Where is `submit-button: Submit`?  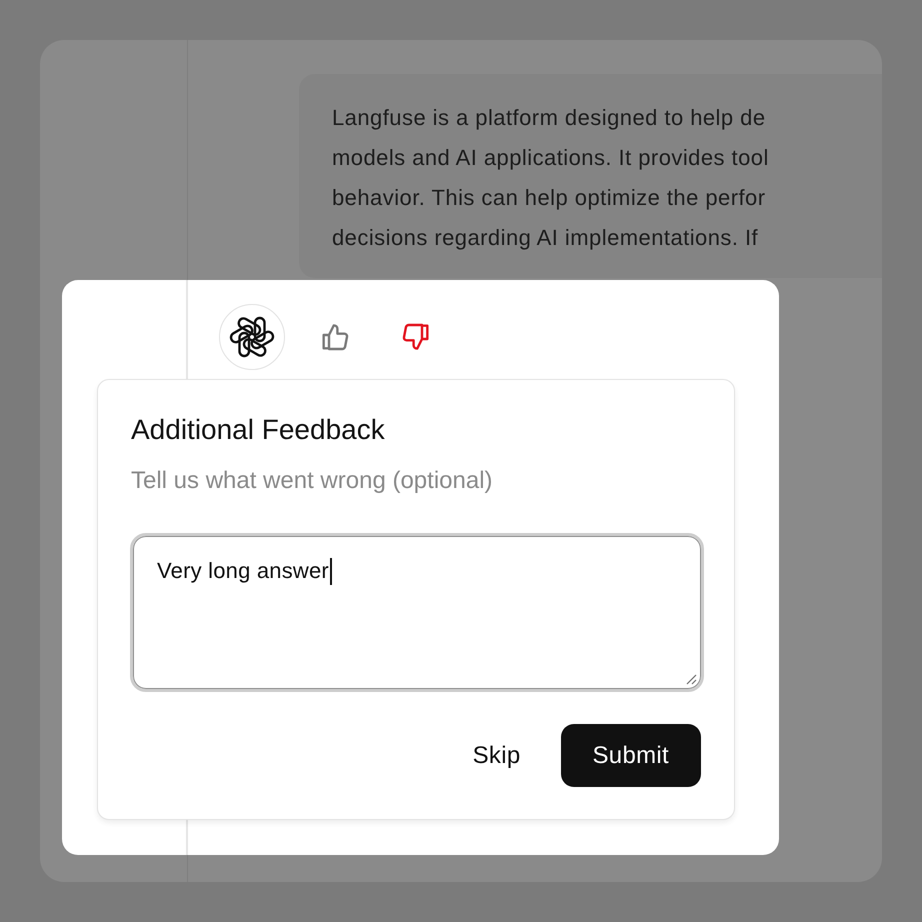
submit-button: Submit is located at coordinates (630, 755).